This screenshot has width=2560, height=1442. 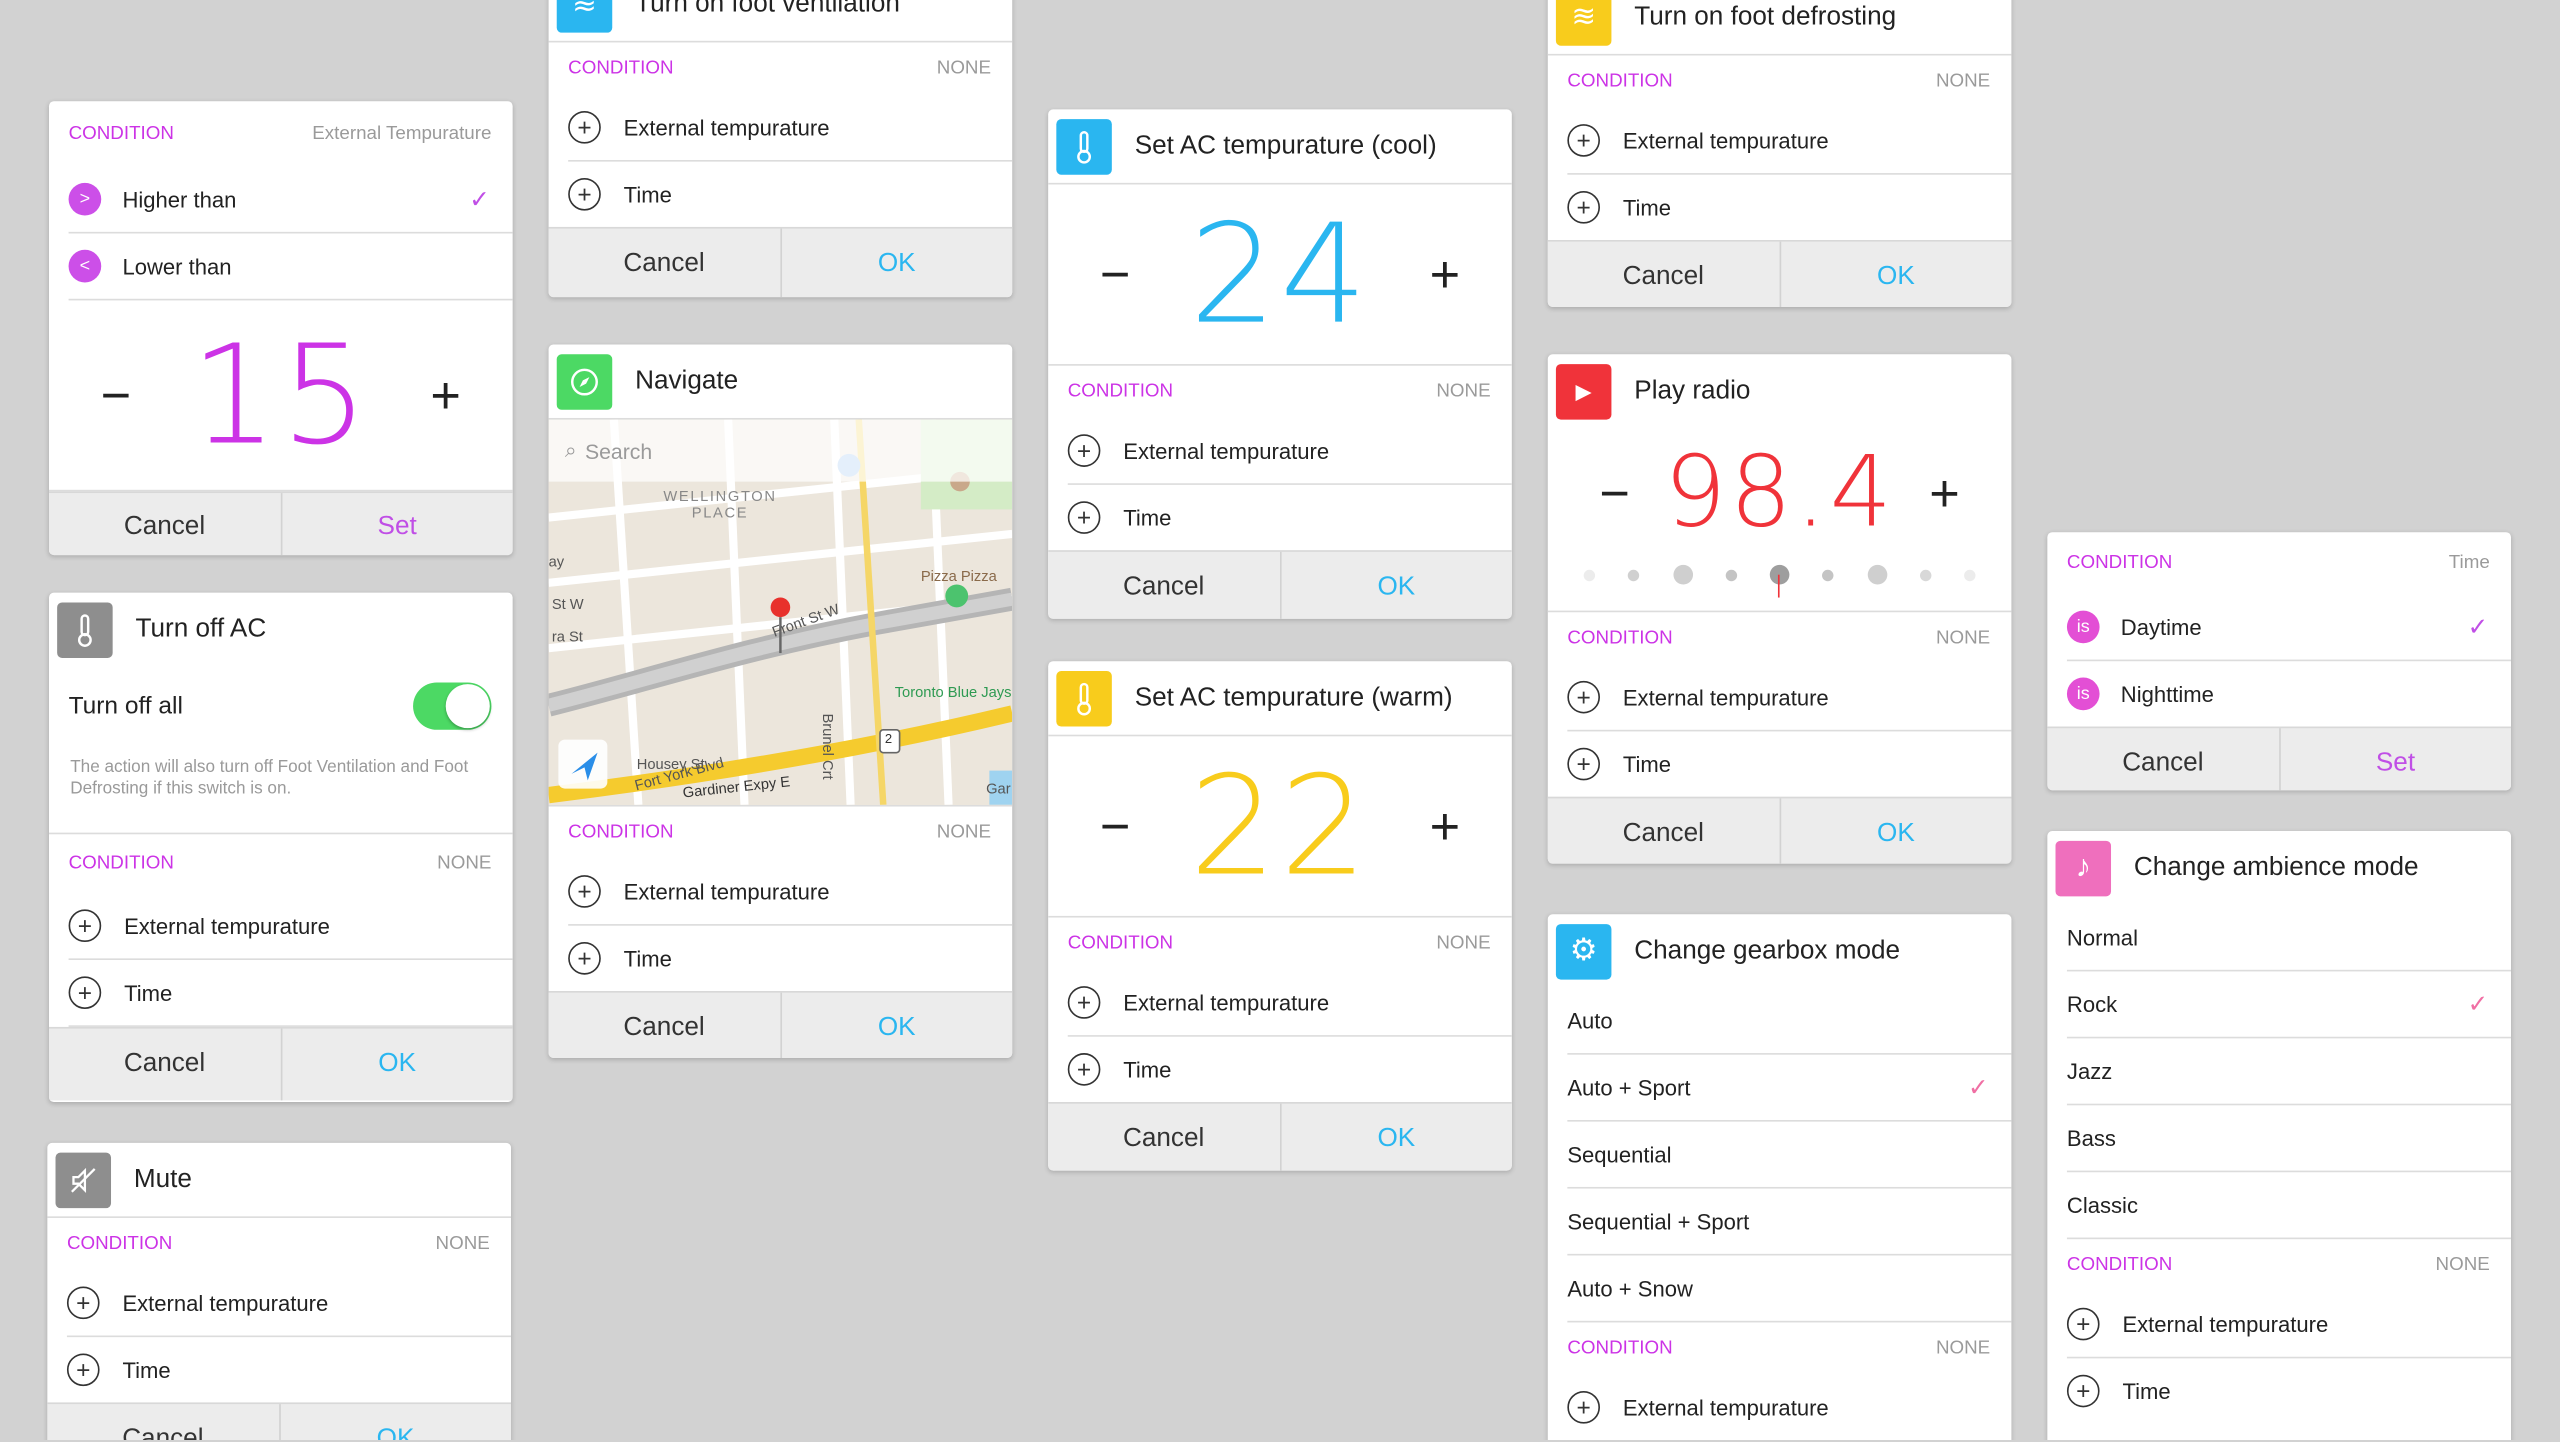 I want to click on value-display: 15, so click(x=281, y=395).